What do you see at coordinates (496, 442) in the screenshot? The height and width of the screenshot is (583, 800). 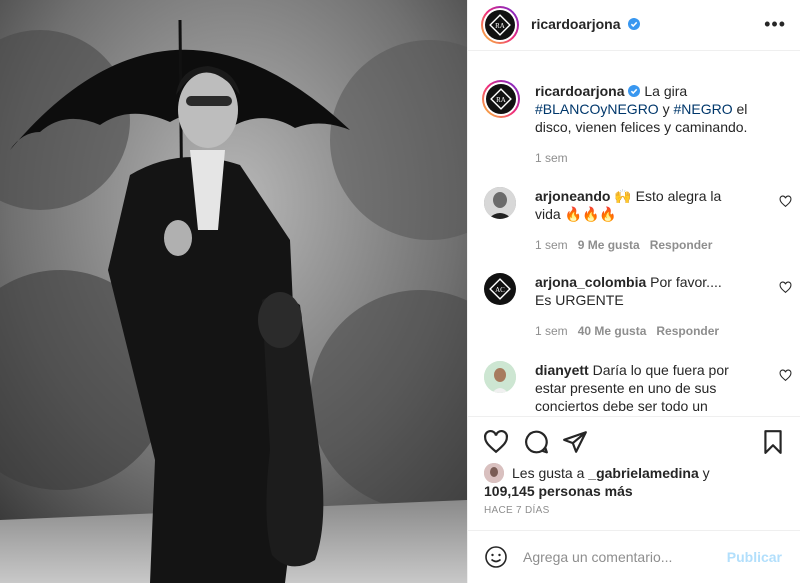 I see `like-heart-icon` at bounding box center [496, 442].